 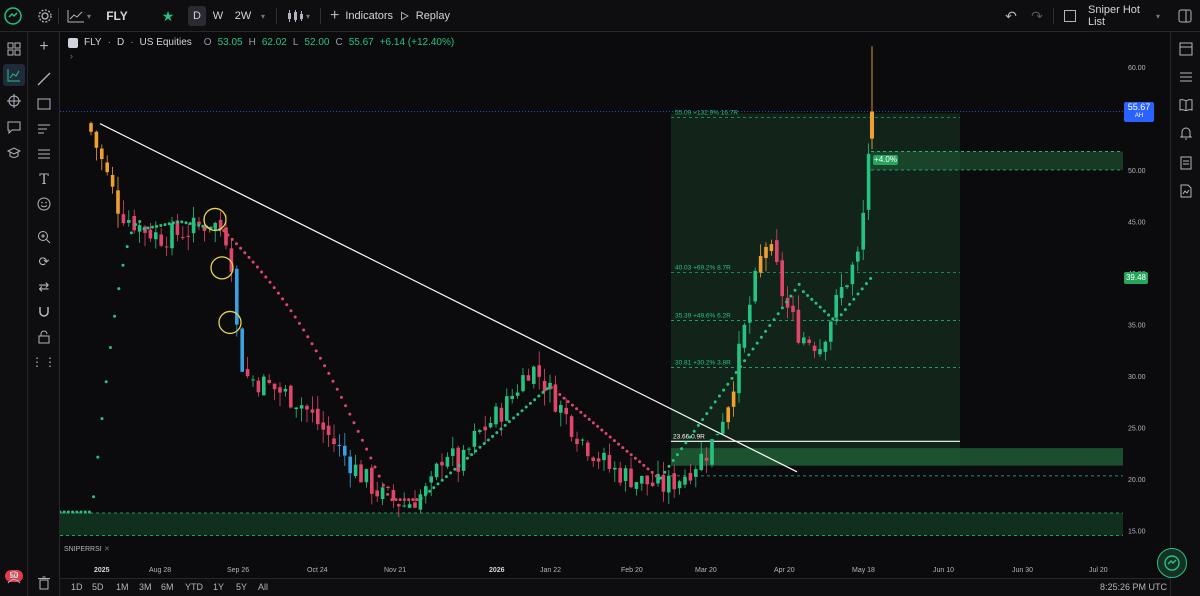 I want to click on magnet-icon, so click(x=44, y=312).